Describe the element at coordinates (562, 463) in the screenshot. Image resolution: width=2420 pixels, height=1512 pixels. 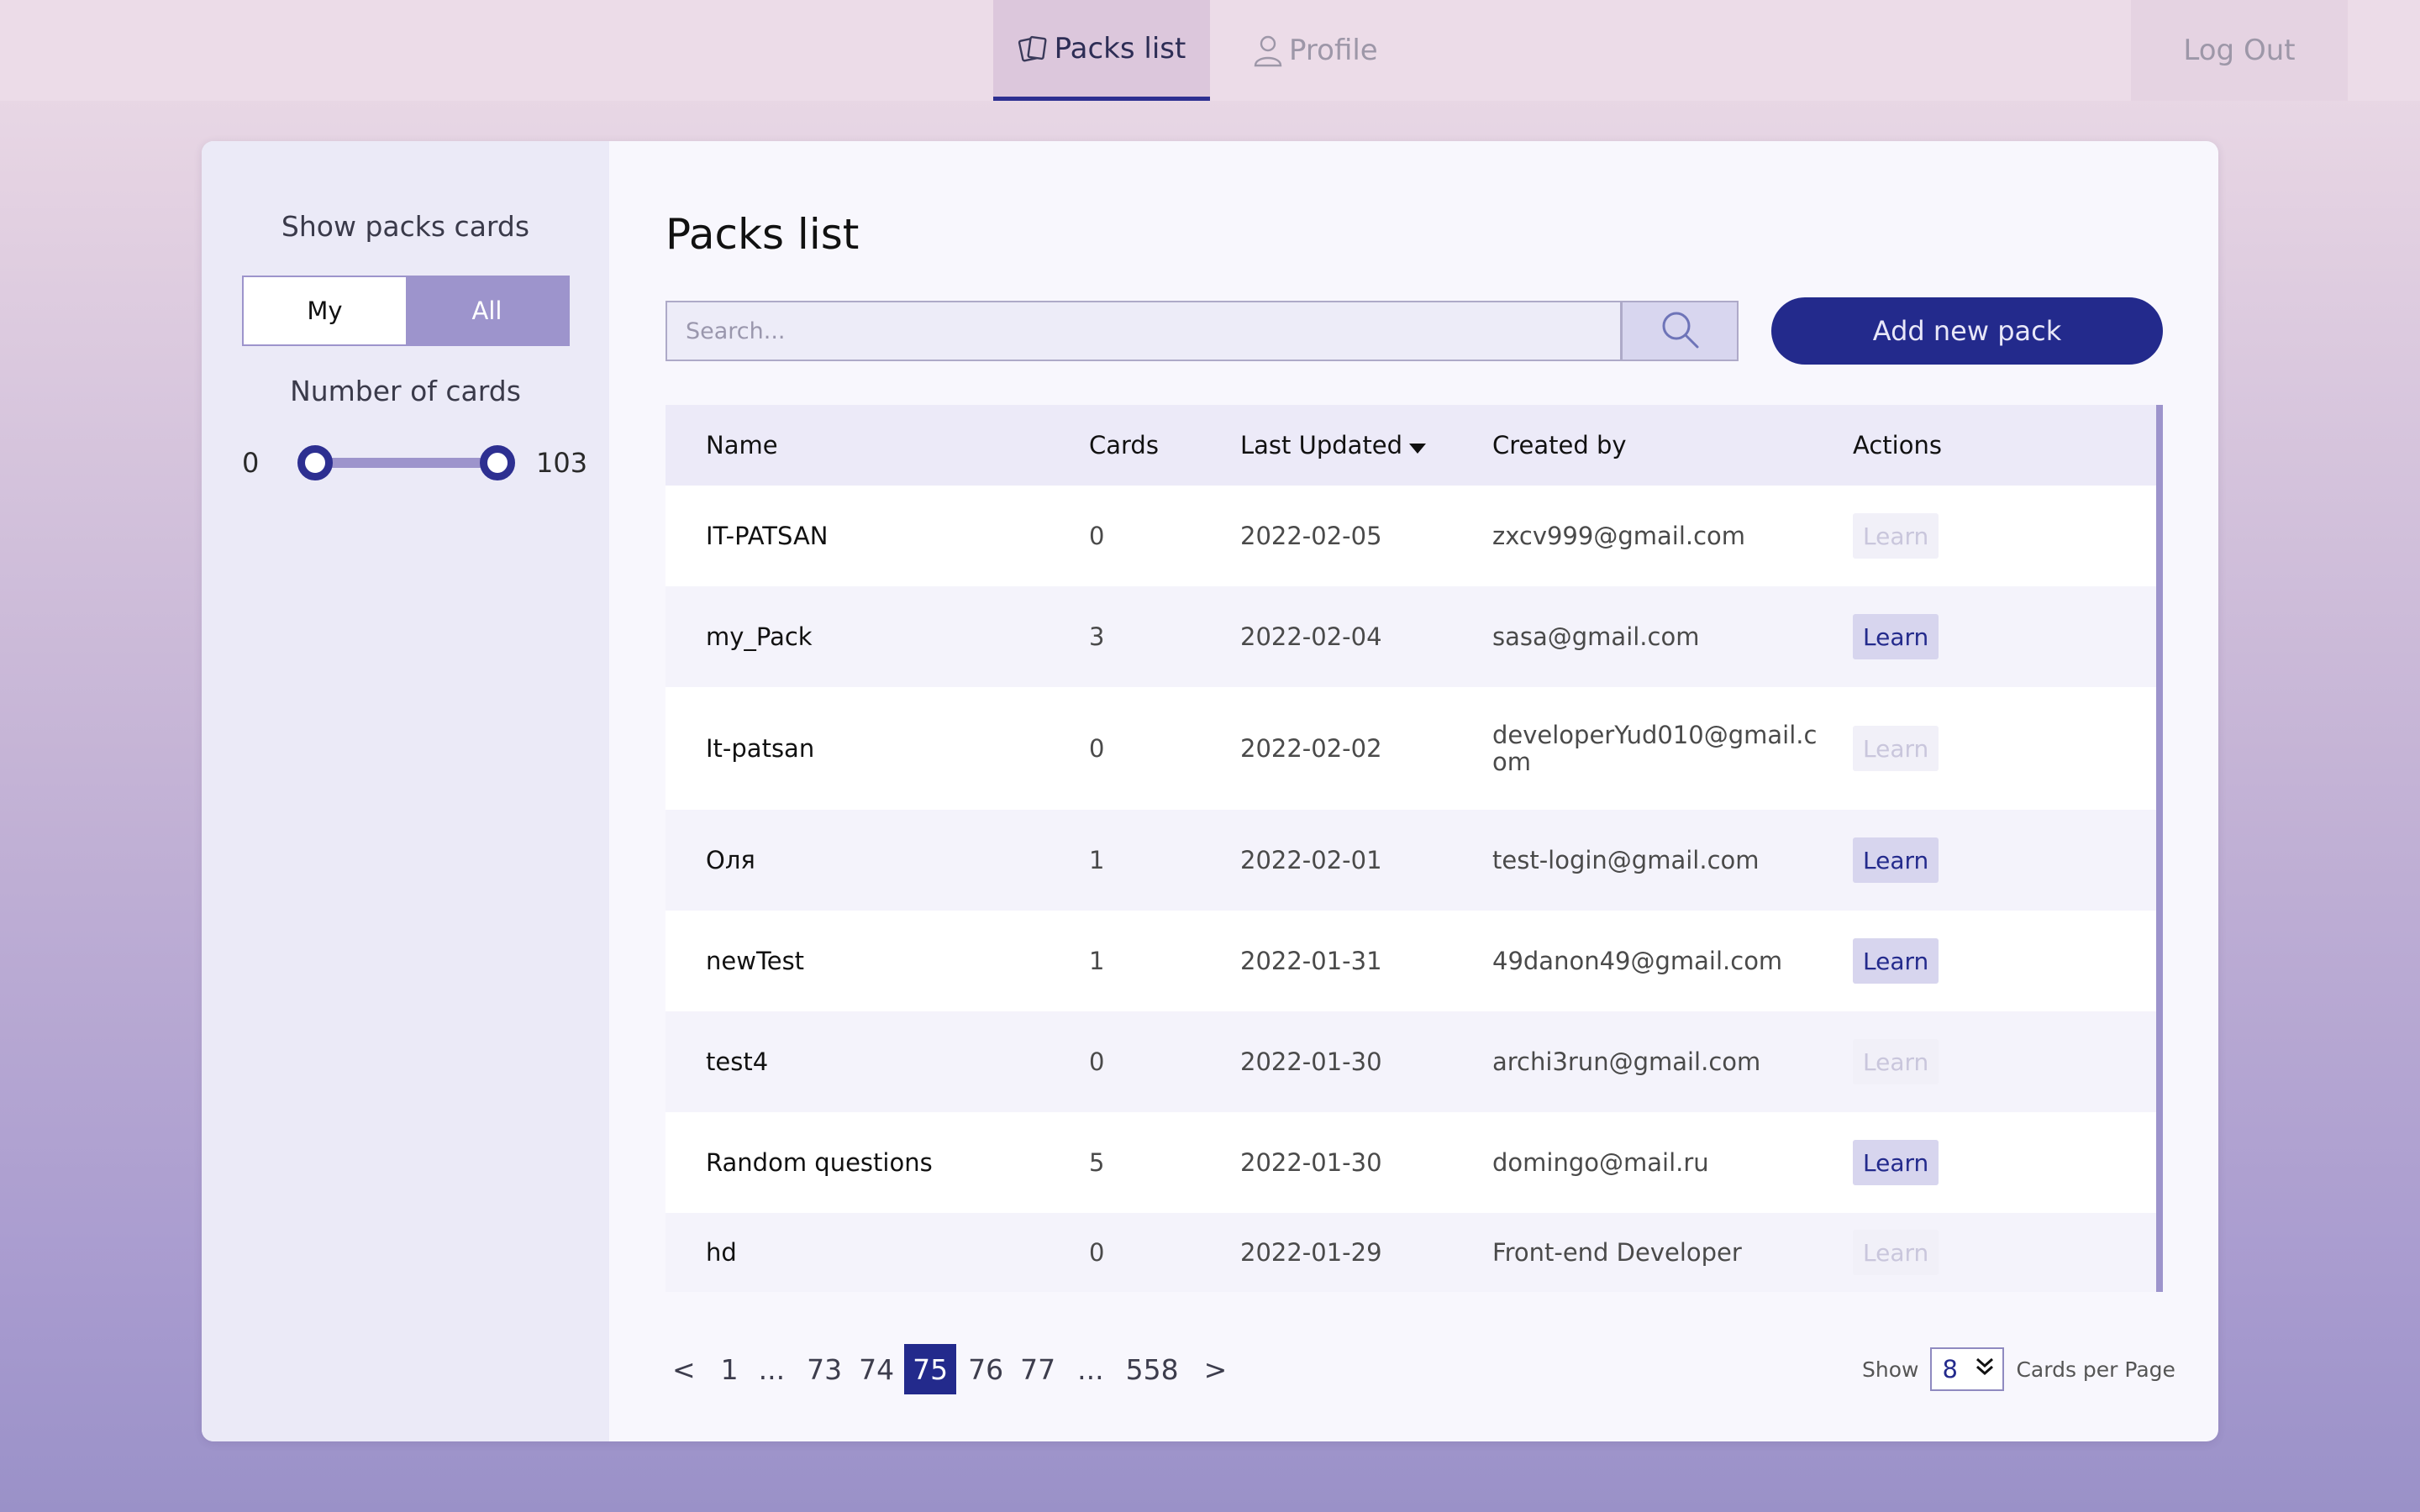
I see `range-max-value: 103` at that location.